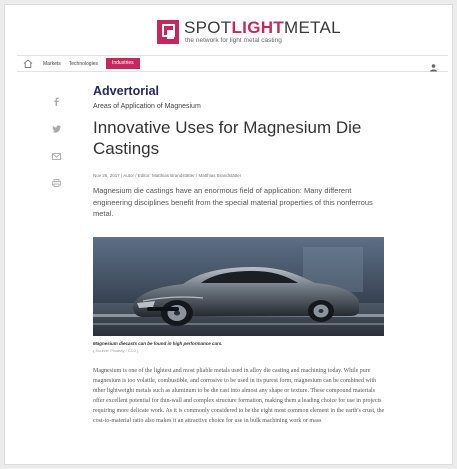 This screenshot has height=469, width=457. I want to click on facebook-icon, so click(56, 102).